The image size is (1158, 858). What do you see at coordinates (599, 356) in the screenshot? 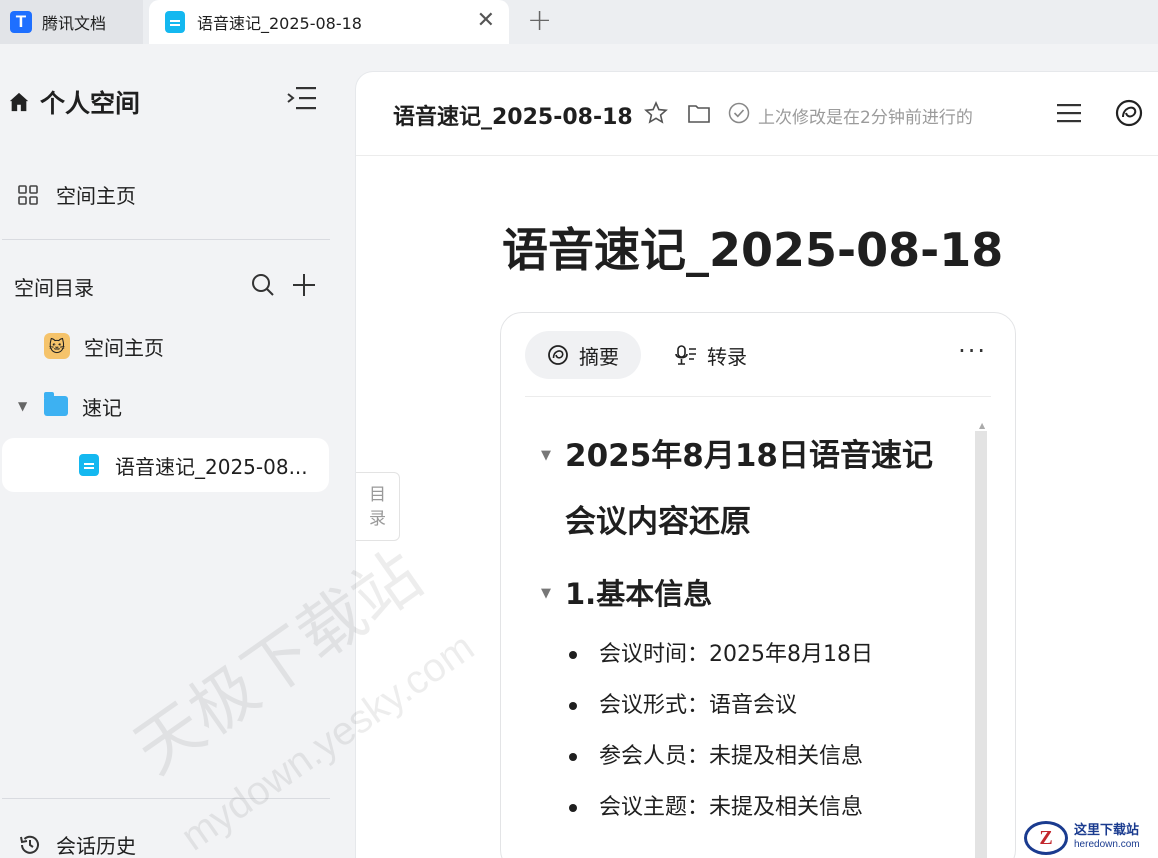
I see `tab-summary-label: 摘要` at bounding box center [599, 356].